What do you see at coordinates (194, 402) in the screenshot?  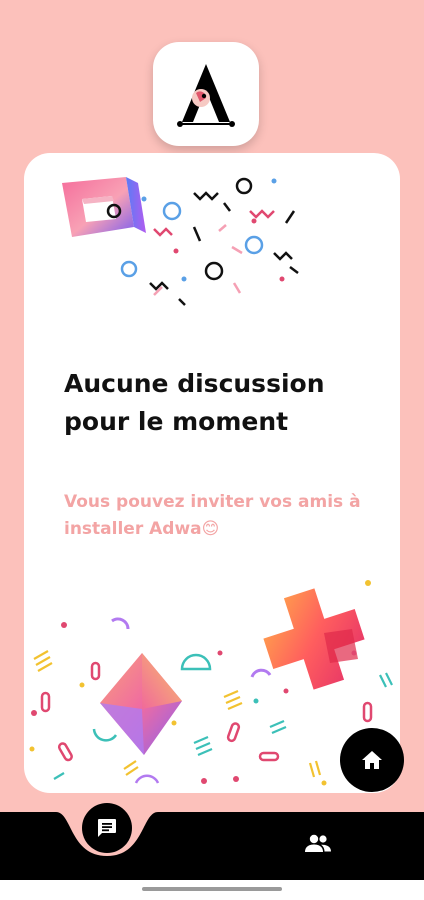 I see `empty-state-title: Aucune discussion pour le moment` at bounding box center [194, 402].